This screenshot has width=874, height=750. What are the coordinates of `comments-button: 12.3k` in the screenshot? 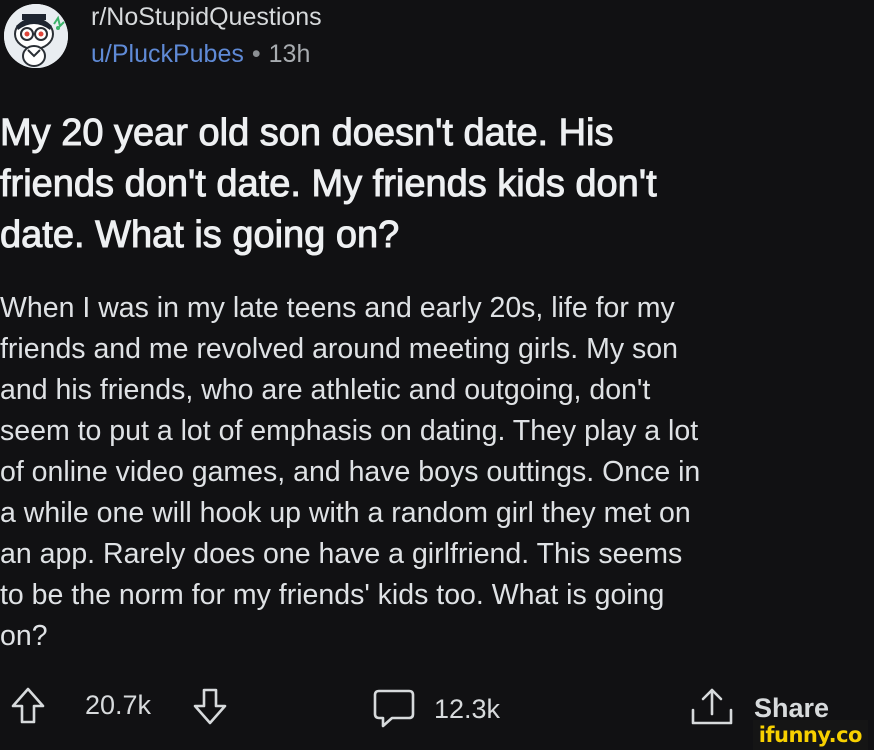 It's located at (436, 709).